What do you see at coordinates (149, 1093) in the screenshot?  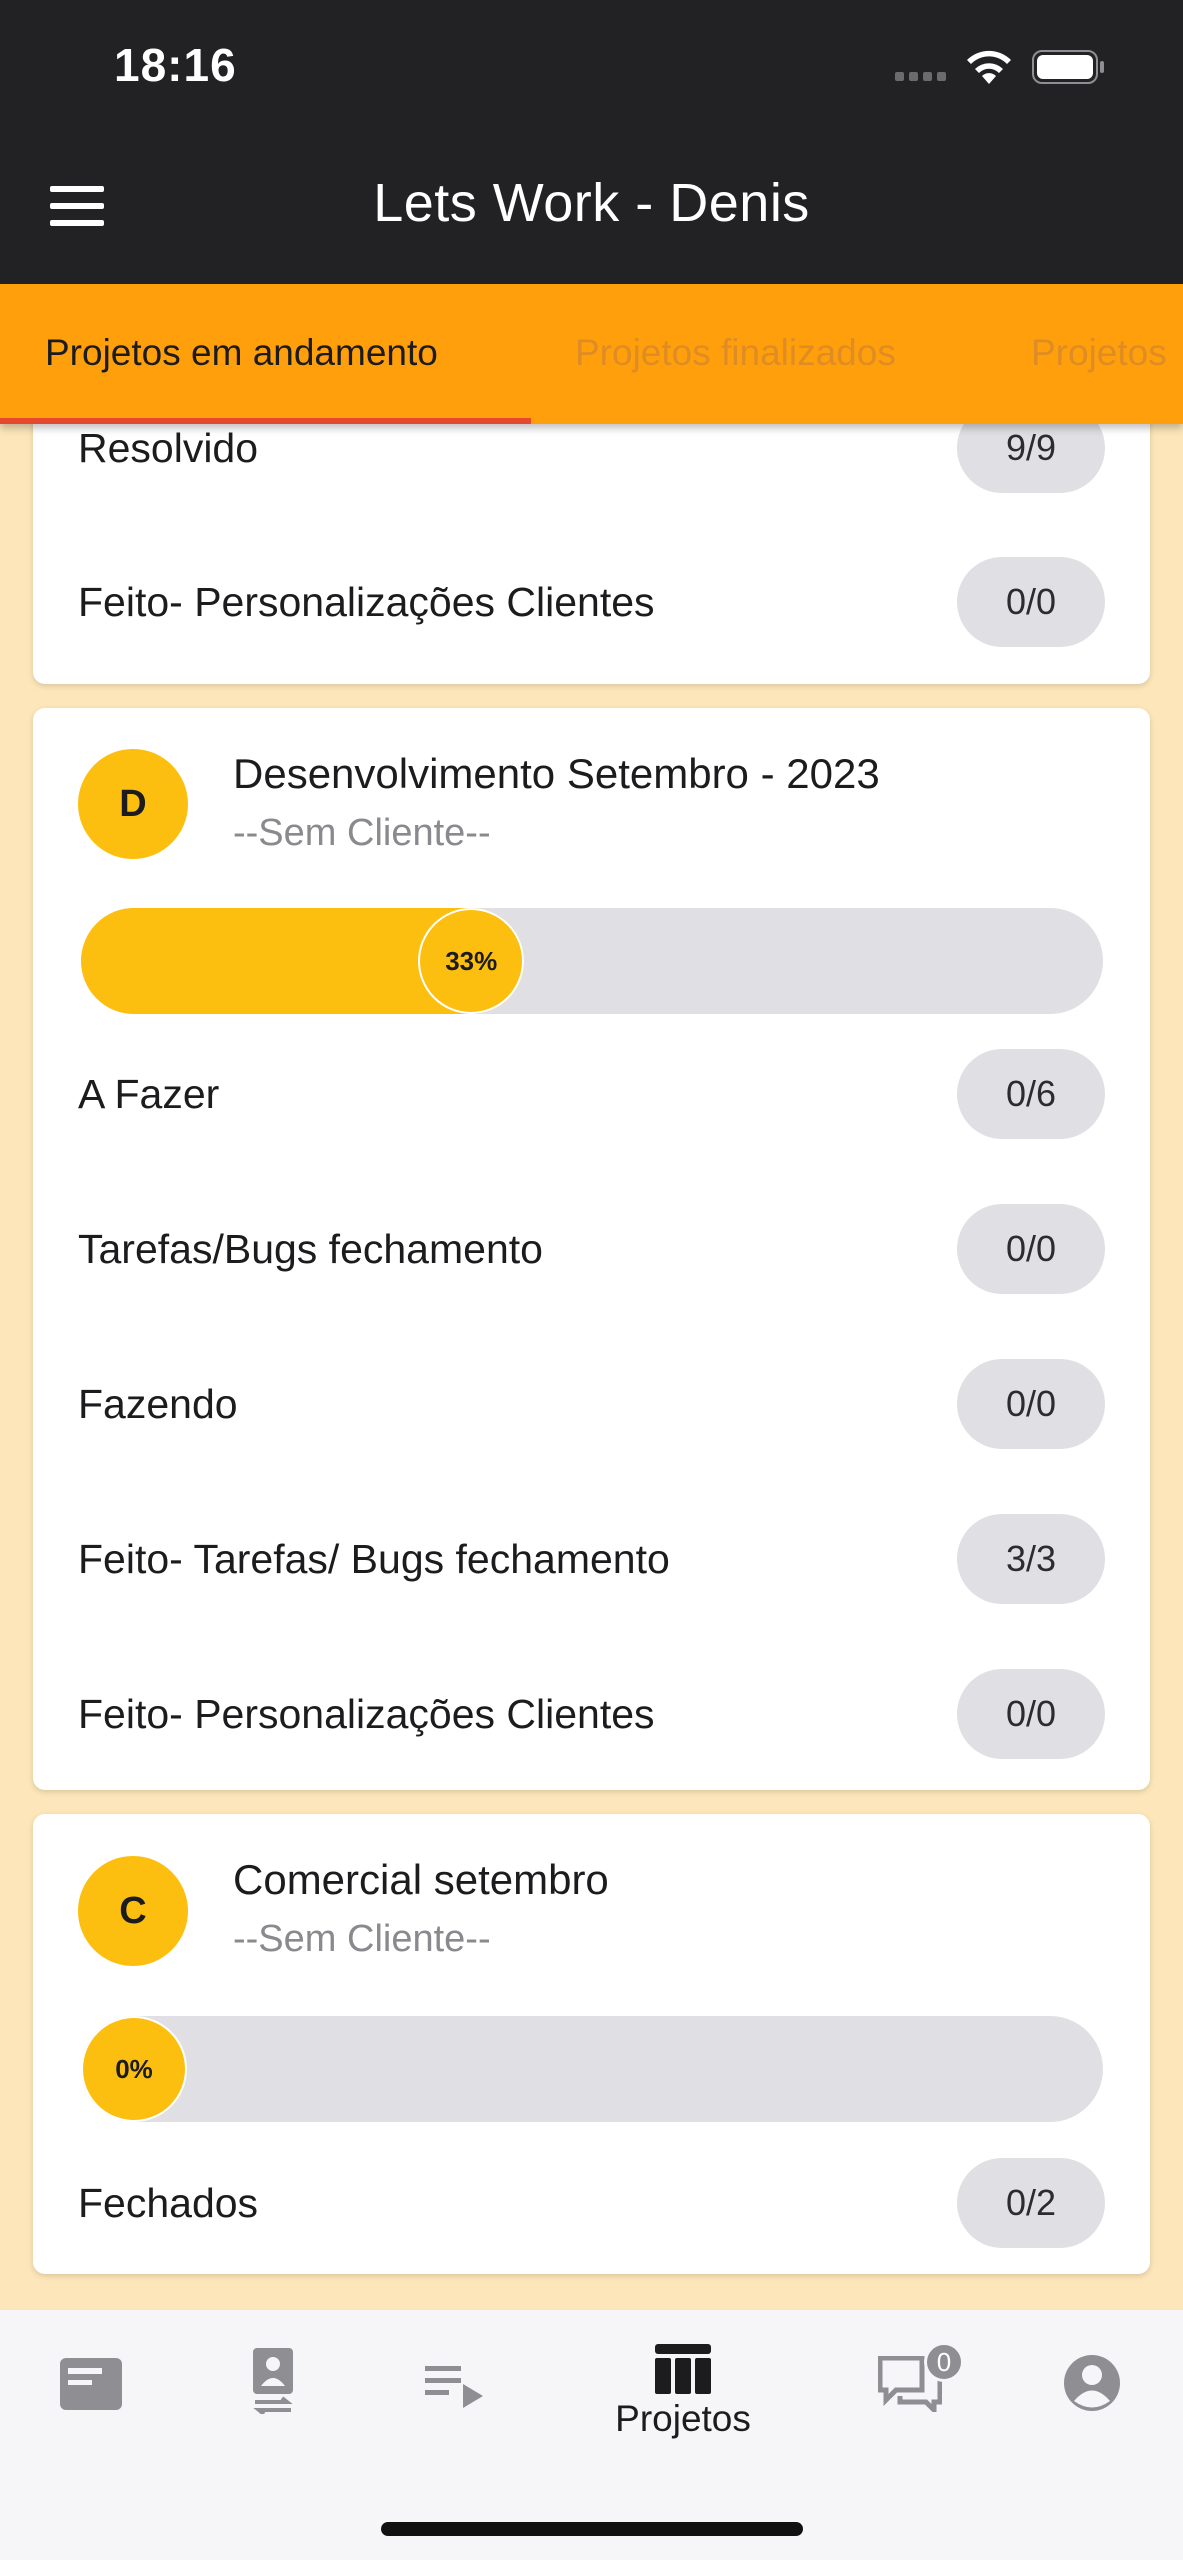 I see `list-item-label: A Fazer` at bounding box center [149, 1093].